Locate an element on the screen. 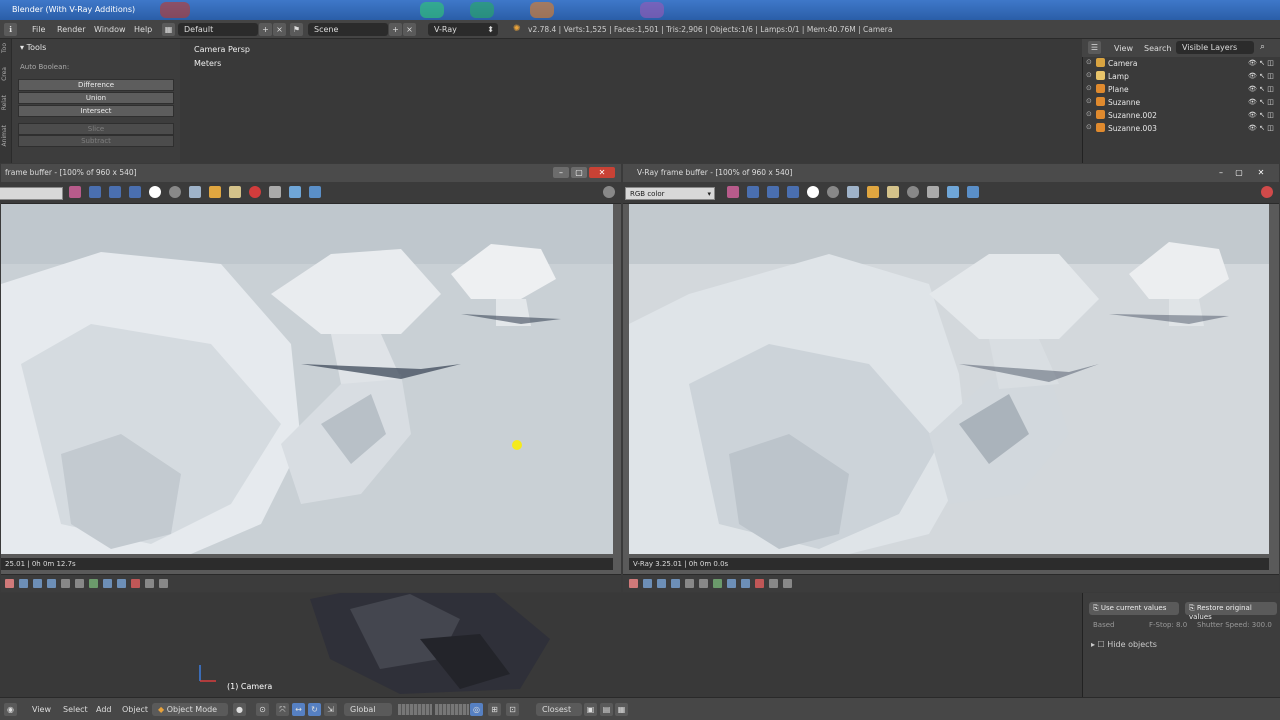 This screenshot has width=1280, height=720. outliner-filter-select: Visible Layers is located at coordinates (1215, 47).